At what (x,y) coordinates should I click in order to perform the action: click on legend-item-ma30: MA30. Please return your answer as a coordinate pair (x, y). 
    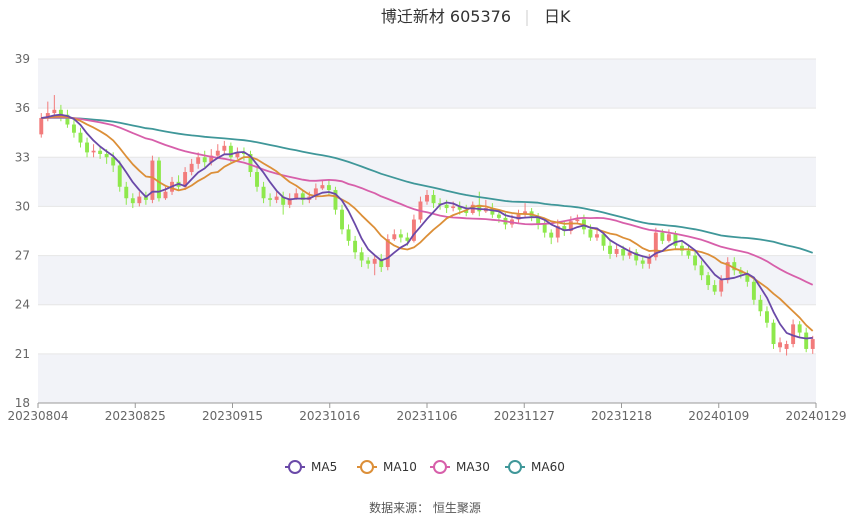
    Looking at the image, I should click on (460, 467).